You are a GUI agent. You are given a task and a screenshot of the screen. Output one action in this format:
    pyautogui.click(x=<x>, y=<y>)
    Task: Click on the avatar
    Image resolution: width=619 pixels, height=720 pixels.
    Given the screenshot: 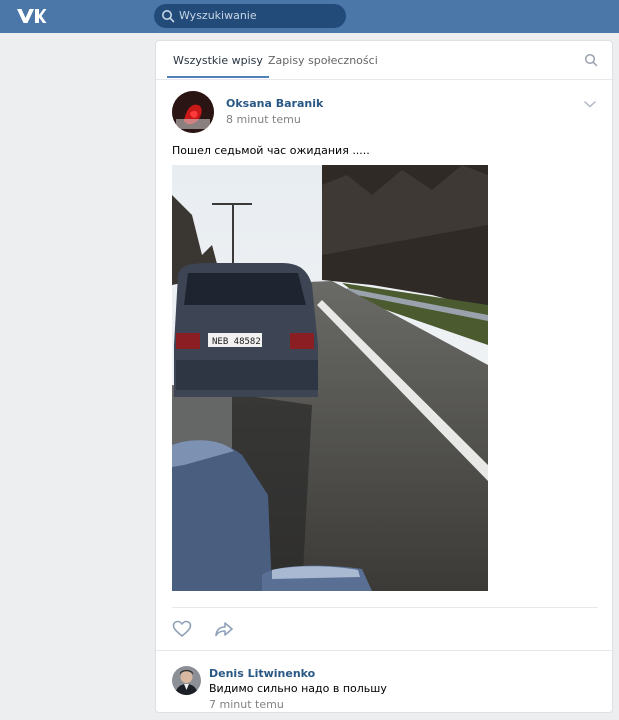 What is the action you would take?
    pyautogui.click(x=193, y=112)
    